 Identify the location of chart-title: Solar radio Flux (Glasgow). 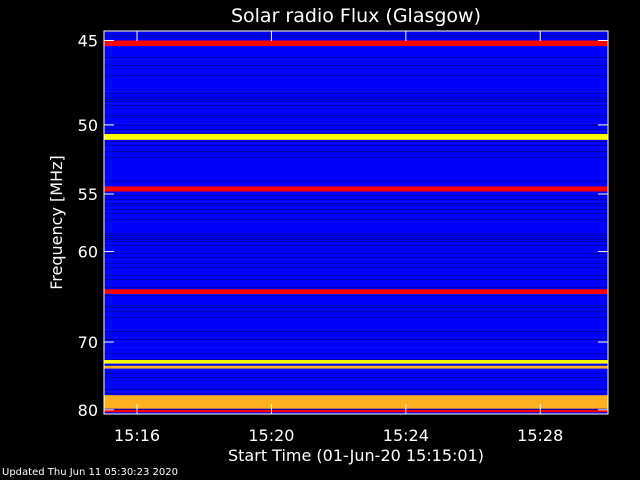
(356, 16).